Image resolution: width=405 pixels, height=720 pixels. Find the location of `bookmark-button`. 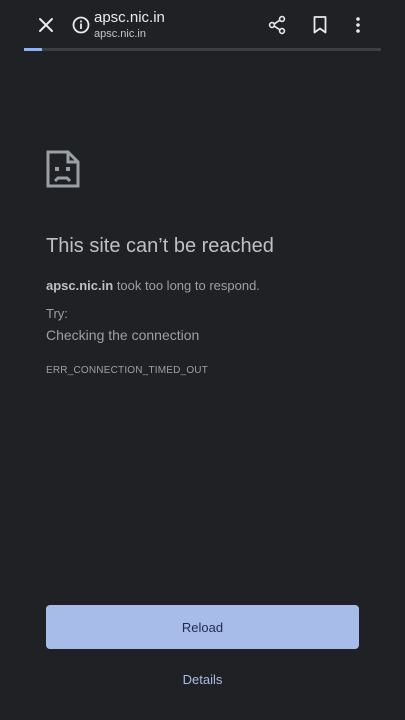

bookmark-button is located at coordinates (320, 25).